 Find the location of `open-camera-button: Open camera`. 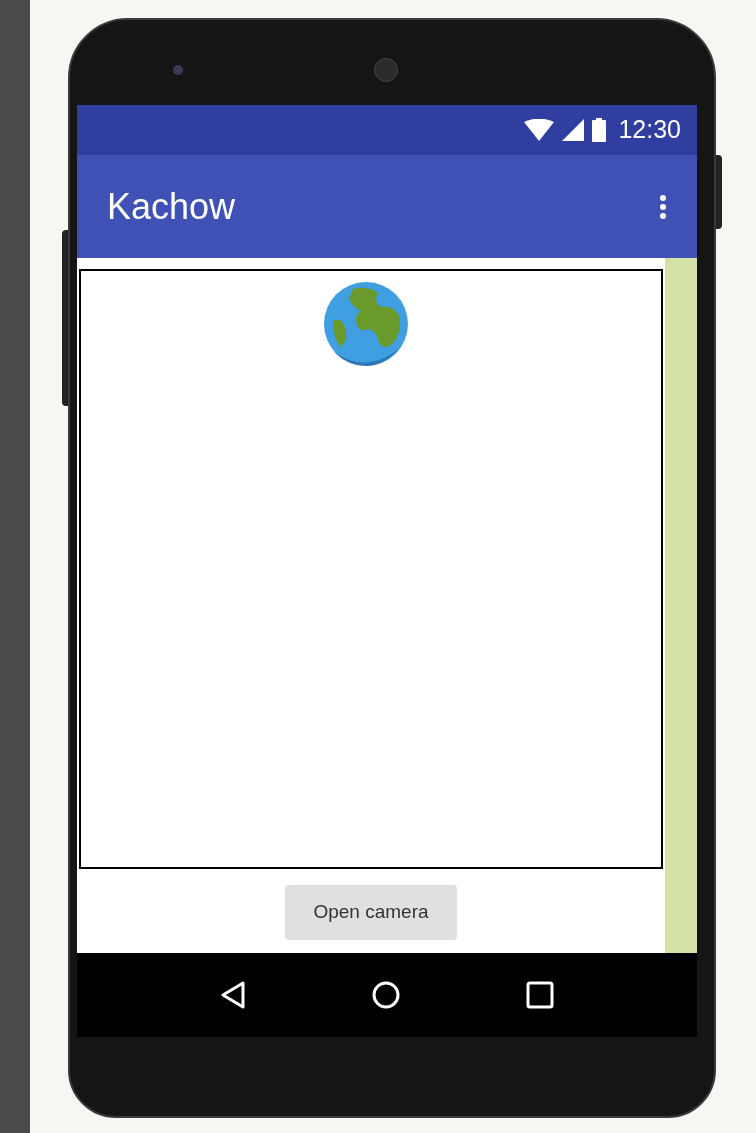

open-camera-button: Open camera is located at coordinates (371, 912).